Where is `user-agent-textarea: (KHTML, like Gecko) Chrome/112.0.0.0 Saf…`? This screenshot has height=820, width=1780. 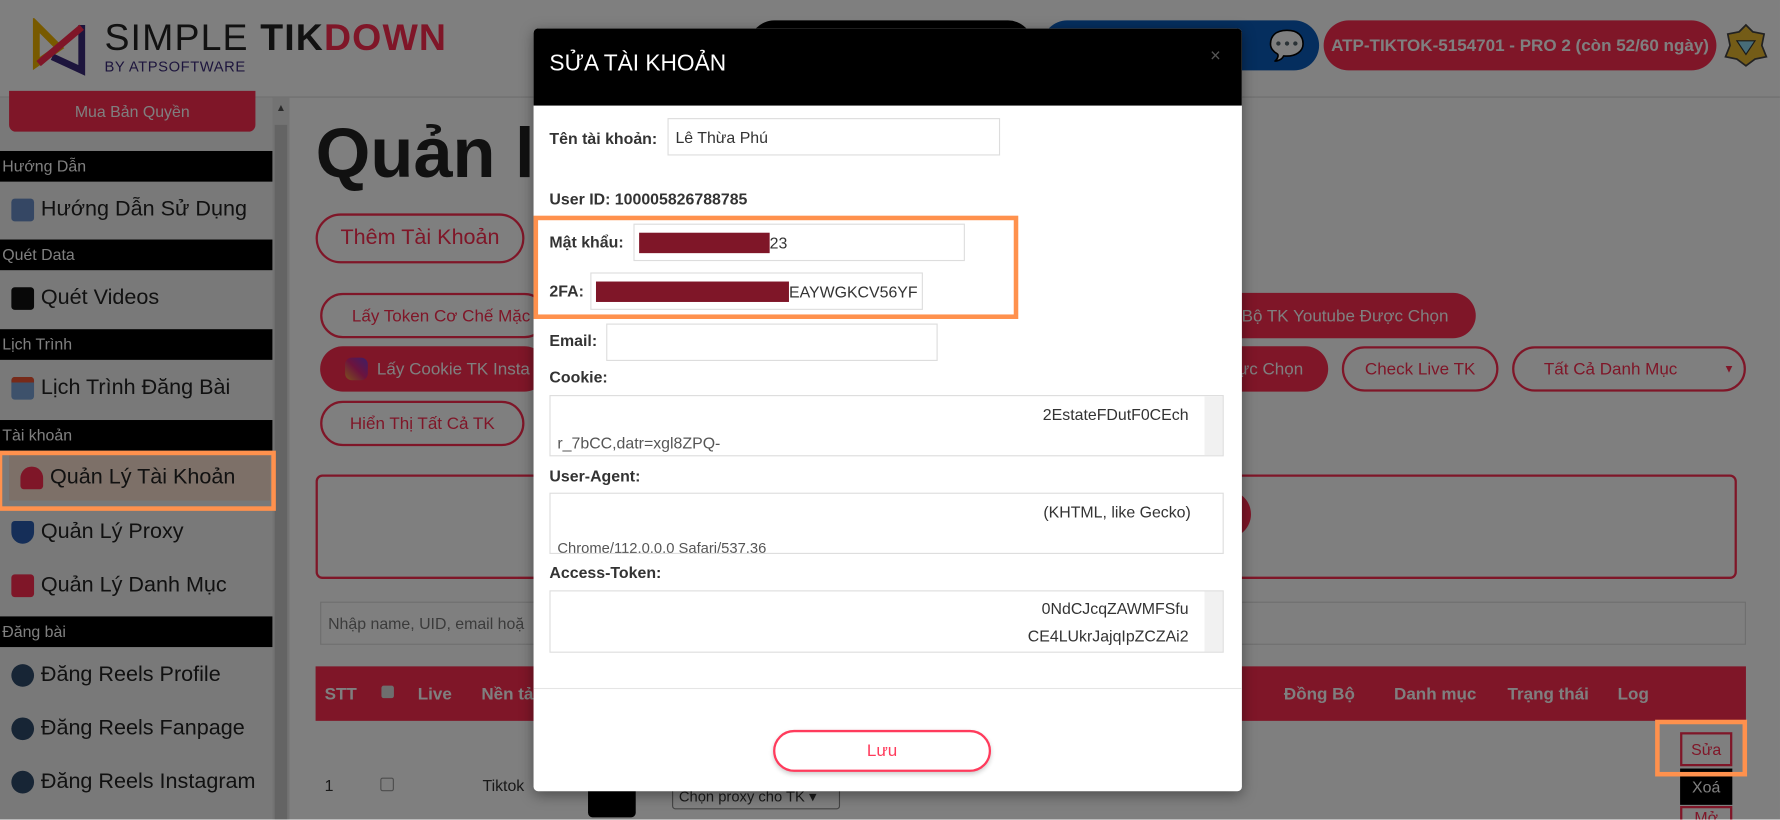
user-agent-textarea: (KHTML, like Gecko) Chrome/112.0.0.0 Saf… is located at coordinates (886, 523).